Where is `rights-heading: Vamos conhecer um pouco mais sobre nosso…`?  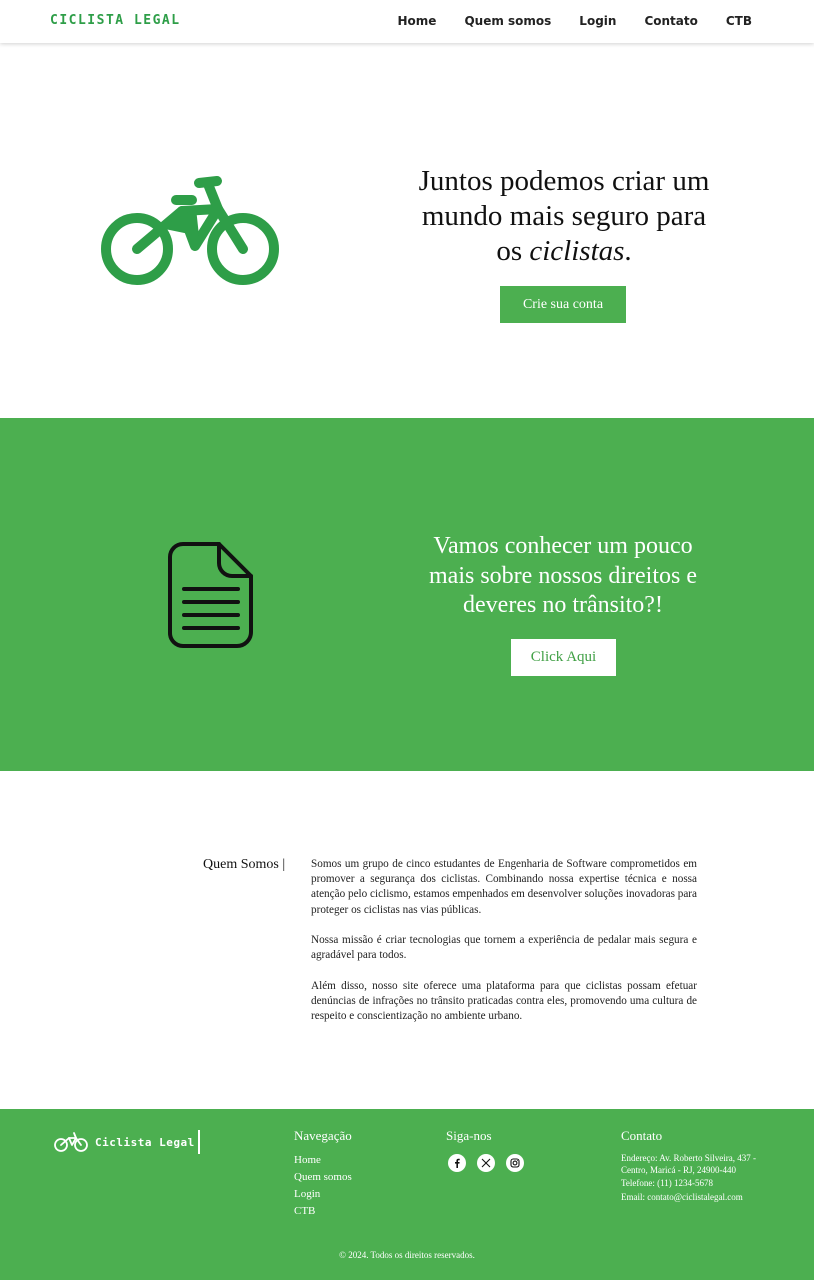 rights-heading: Vamos conhecer um pouco mais sobre nosso… is located at coordinates (563, 575).